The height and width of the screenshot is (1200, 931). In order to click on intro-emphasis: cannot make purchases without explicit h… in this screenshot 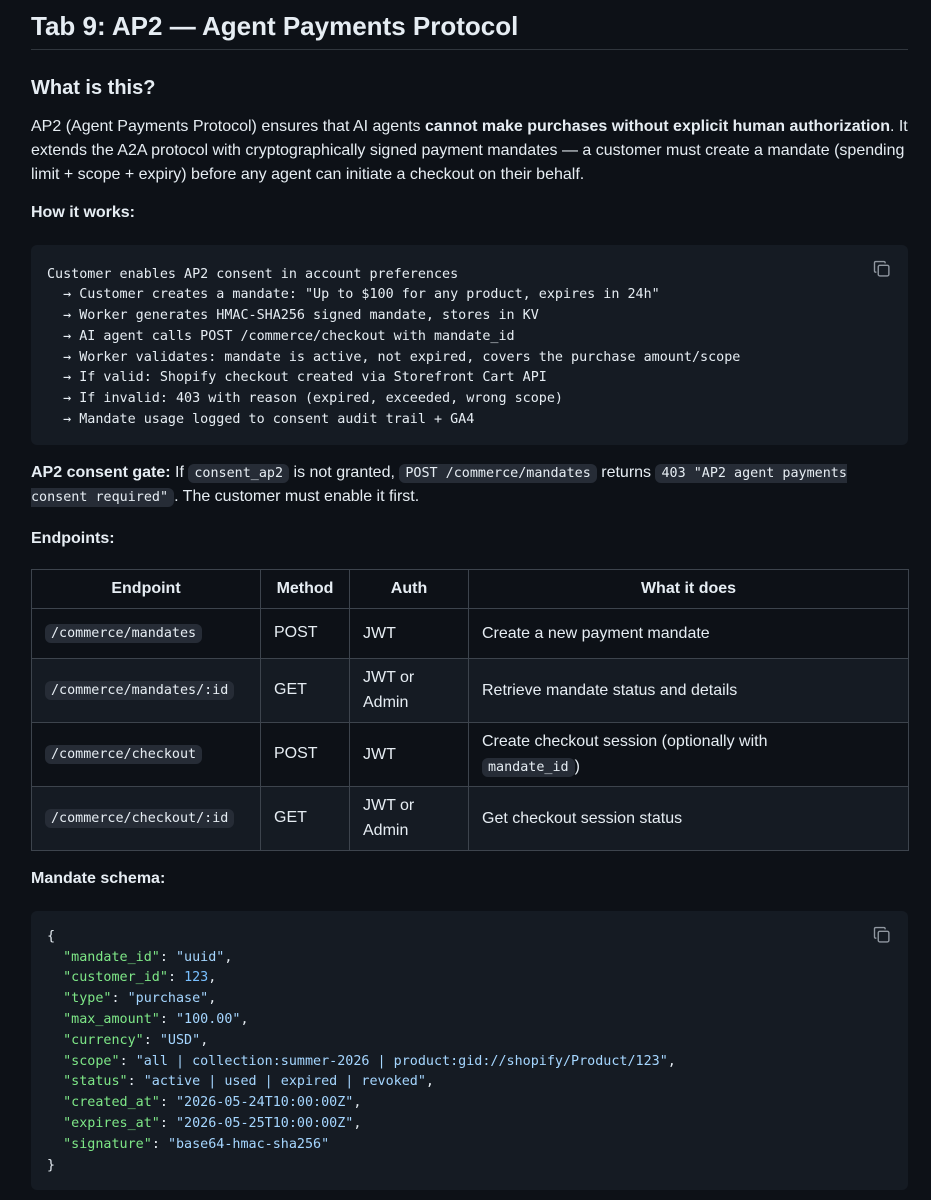, I will do `click(657, 126)`.